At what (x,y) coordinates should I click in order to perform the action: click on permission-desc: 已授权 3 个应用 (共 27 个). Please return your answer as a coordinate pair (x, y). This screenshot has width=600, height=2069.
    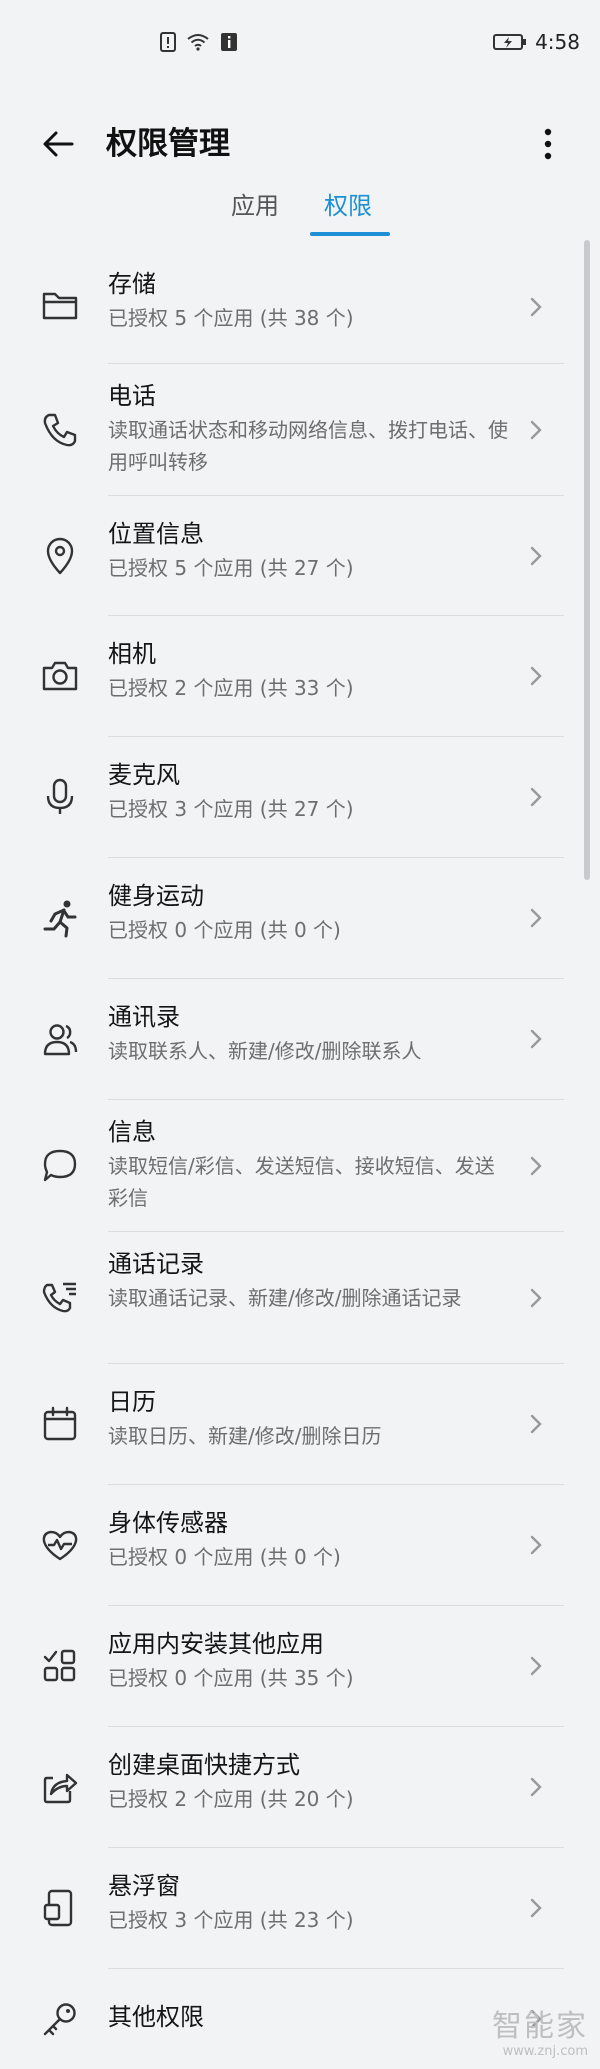
    Looking at the image, I should click on (231, 809).